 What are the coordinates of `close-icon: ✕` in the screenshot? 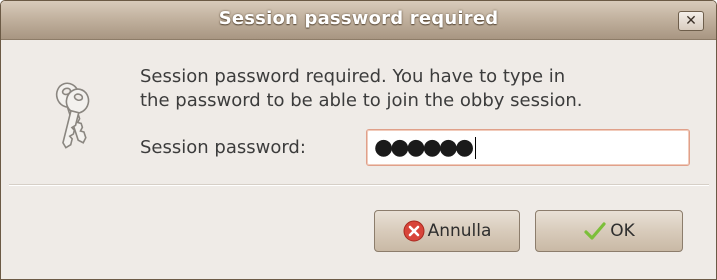 It's located at (691, 21).